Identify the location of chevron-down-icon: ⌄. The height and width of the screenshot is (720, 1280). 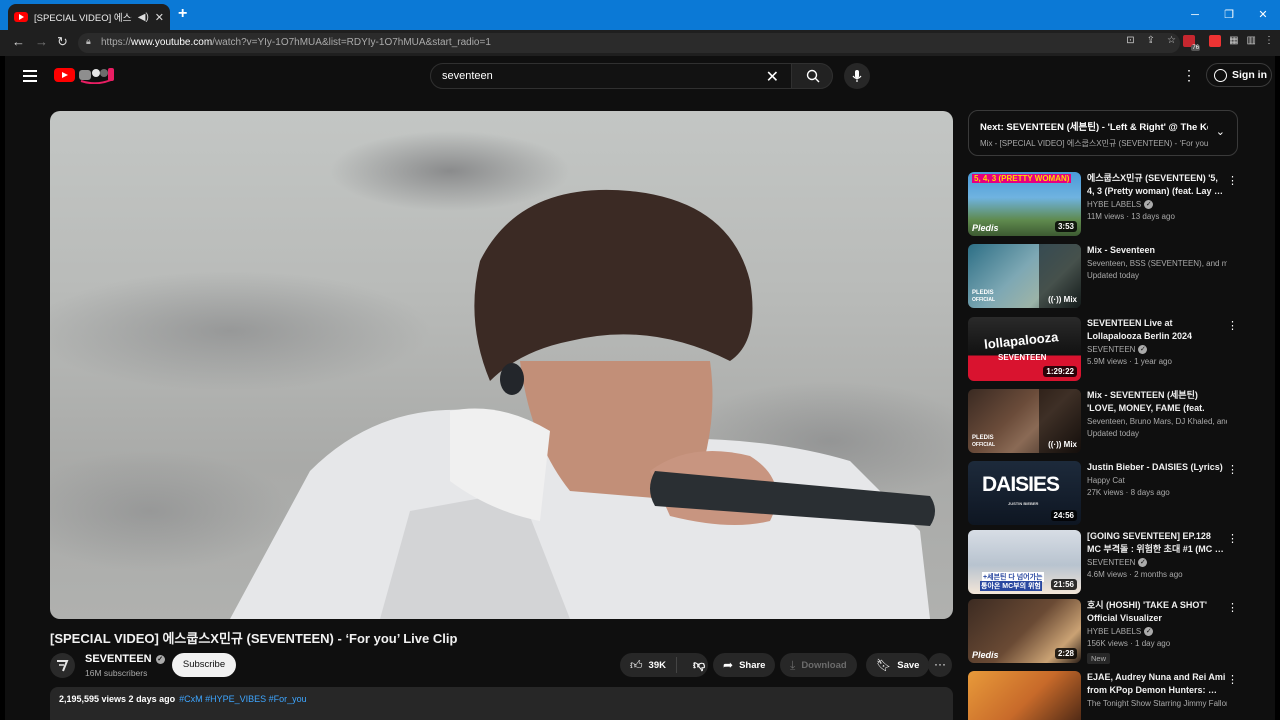
(1220, 131).